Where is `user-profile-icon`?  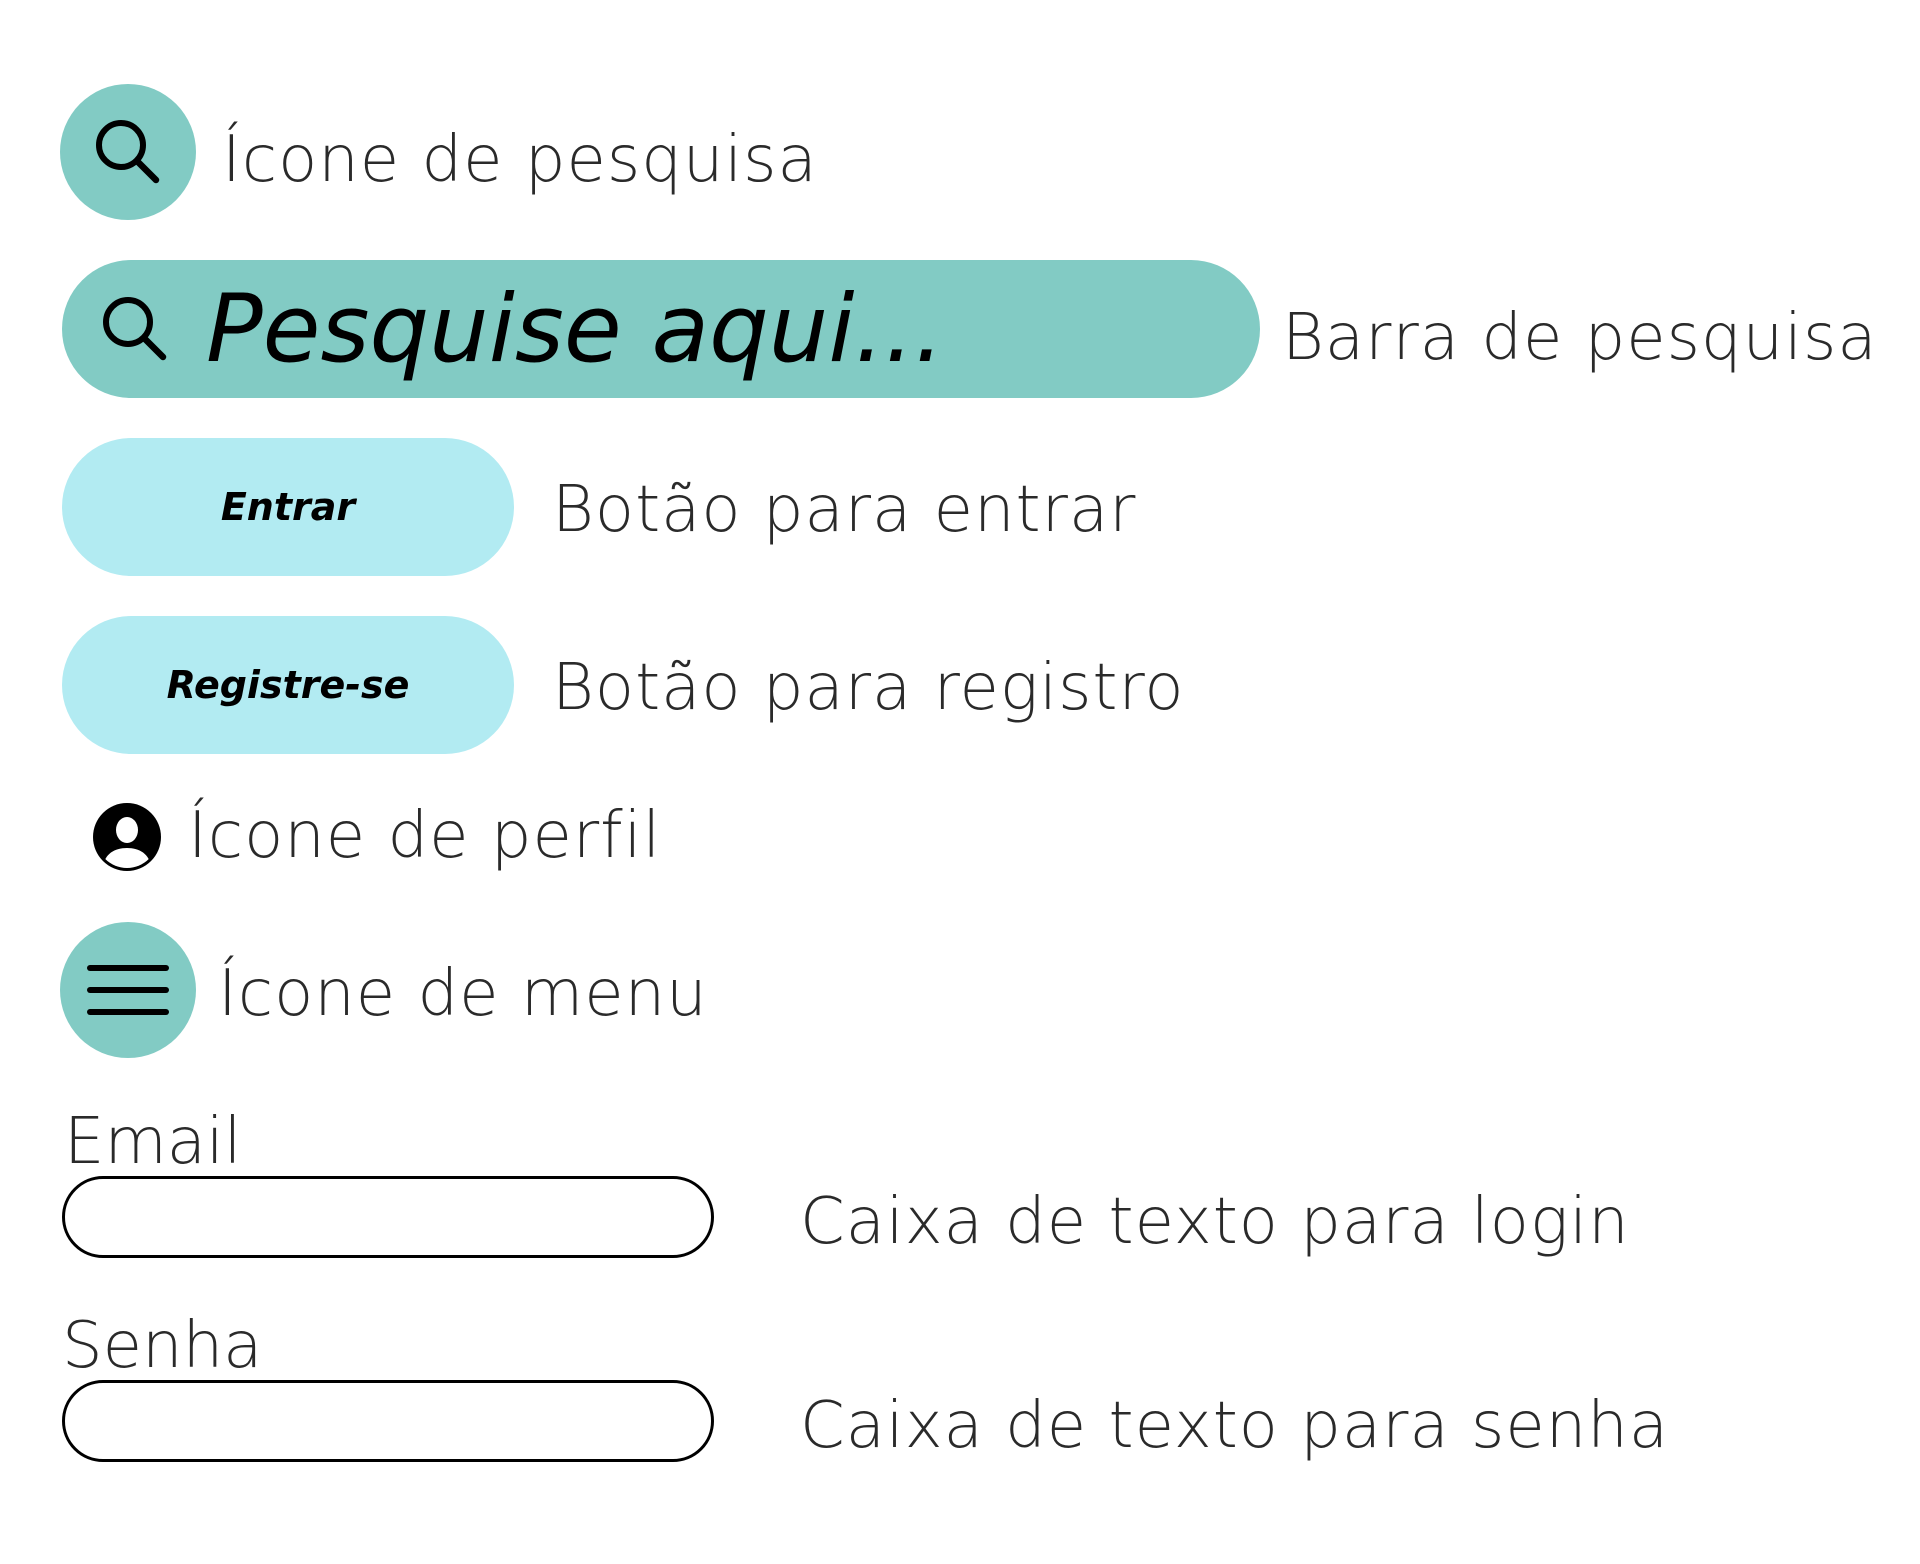
user-profile-icon is located at coordinates (127, 839).